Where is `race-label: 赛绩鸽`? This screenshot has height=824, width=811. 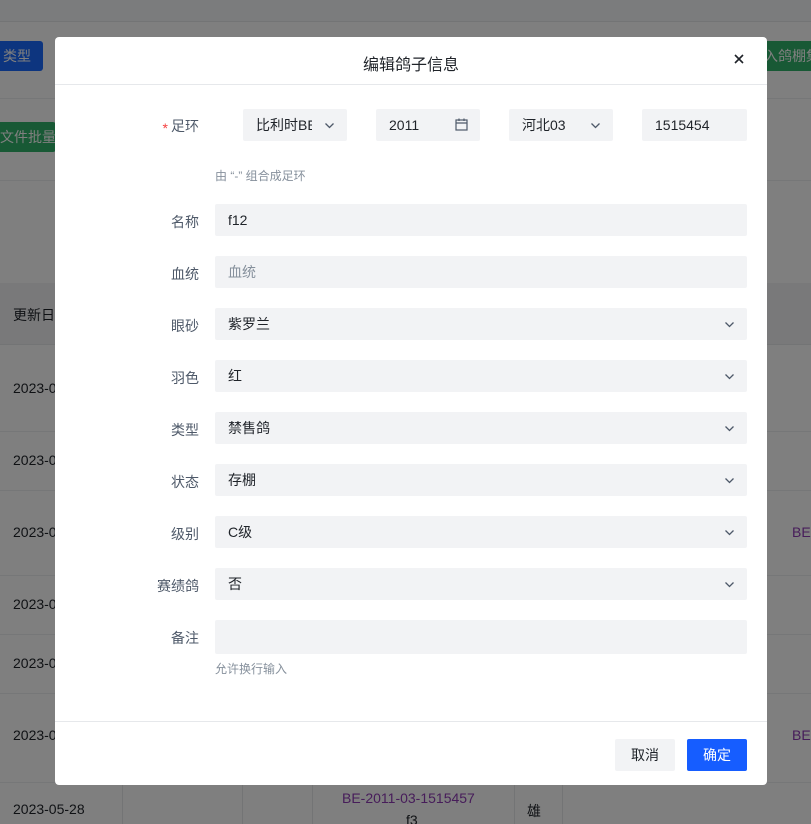
race-label: 赛绩鸽 is located at coordinates (178, 586).